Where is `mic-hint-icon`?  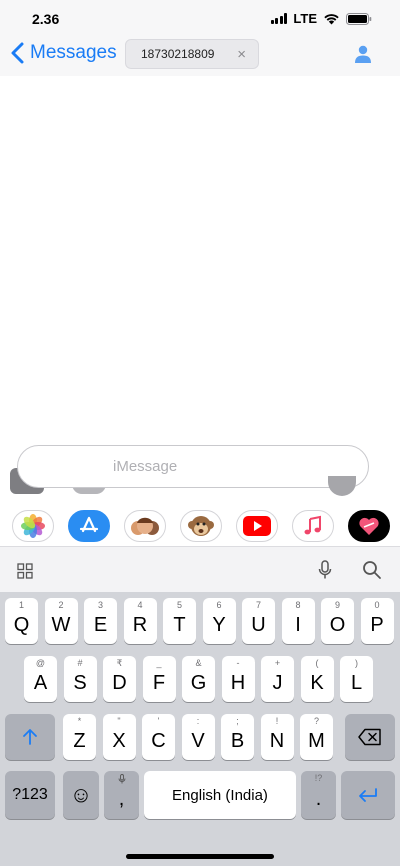 mic-hint-icon is located at coordinates (121, 779).